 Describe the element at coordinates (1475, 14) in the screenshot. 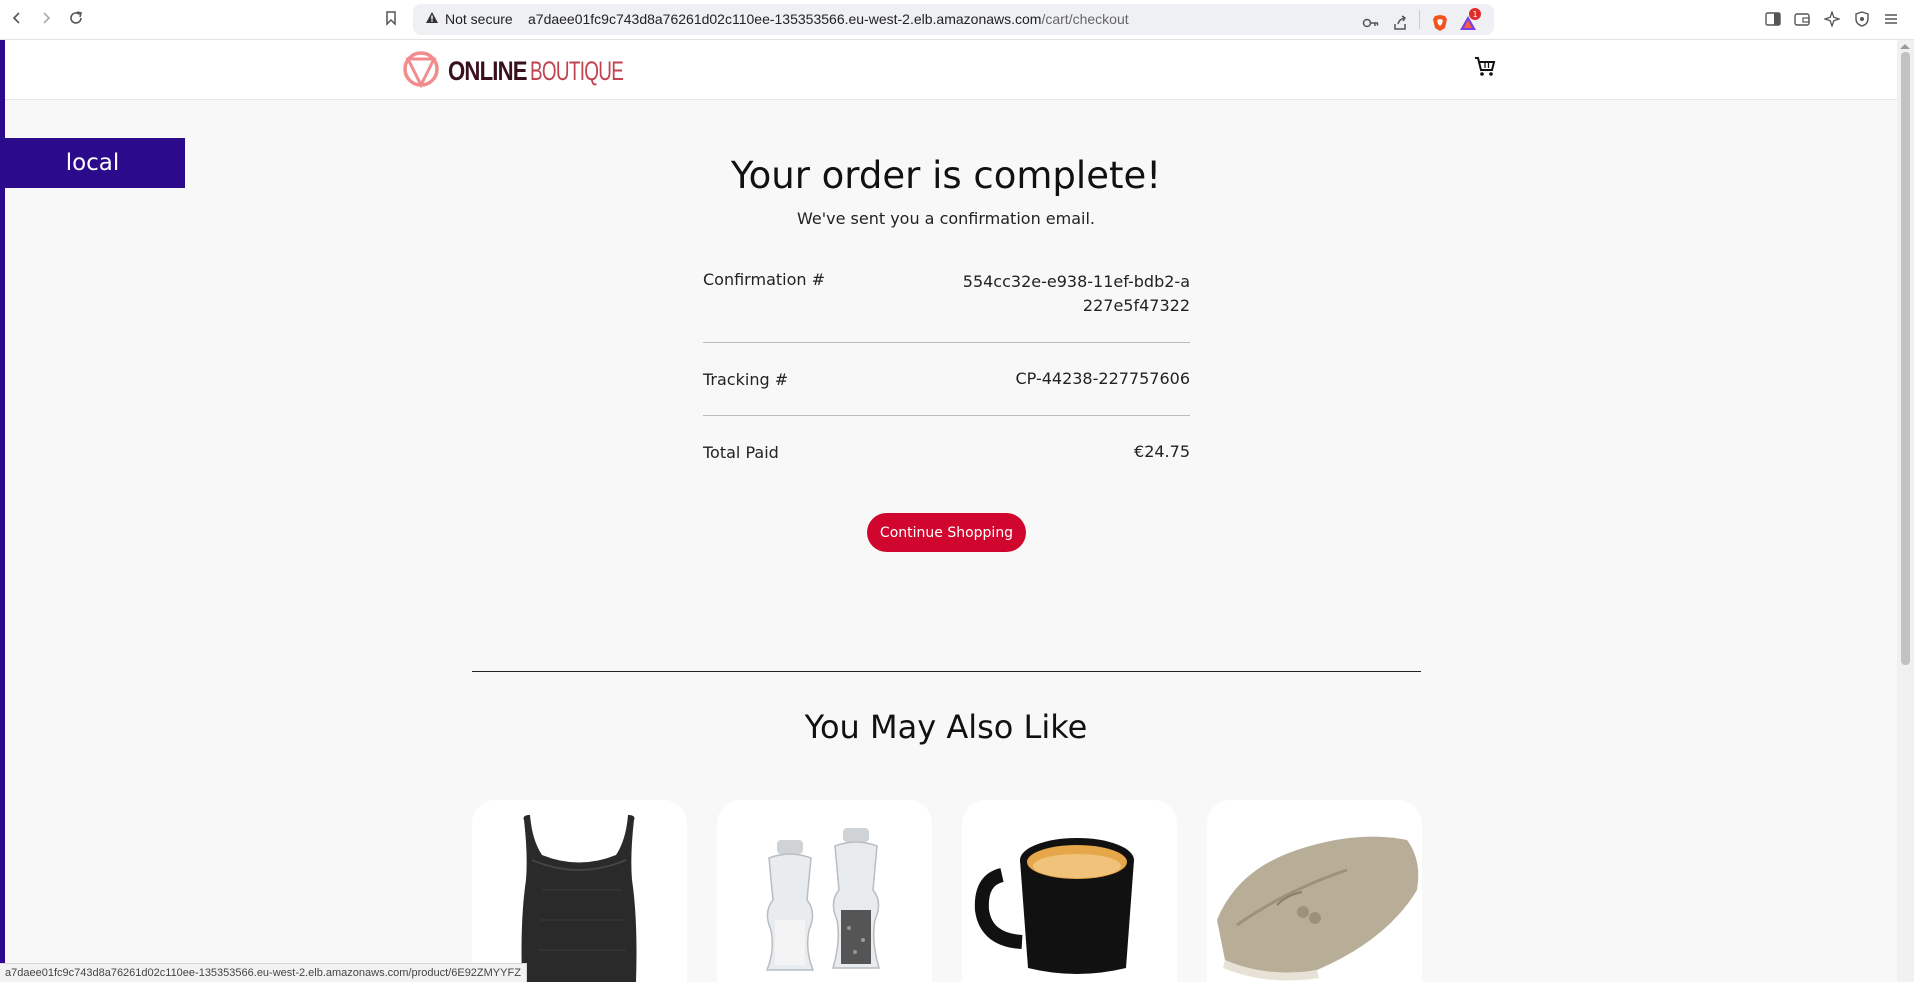

I see `notification-badge: 1` at that location.